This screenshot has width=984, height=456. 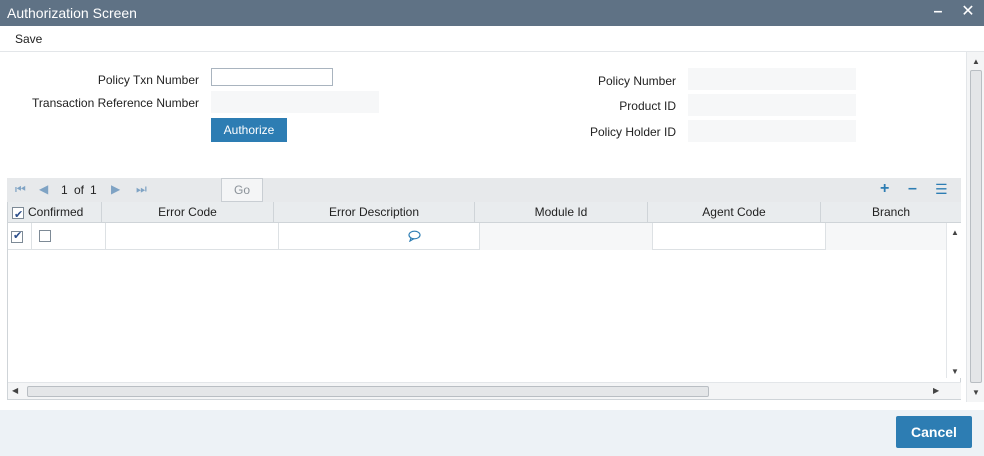 What do you see at coordinates (492, 39) in the screenshot?
I see `menu-bar: Save` at bounding box center [492, 39].